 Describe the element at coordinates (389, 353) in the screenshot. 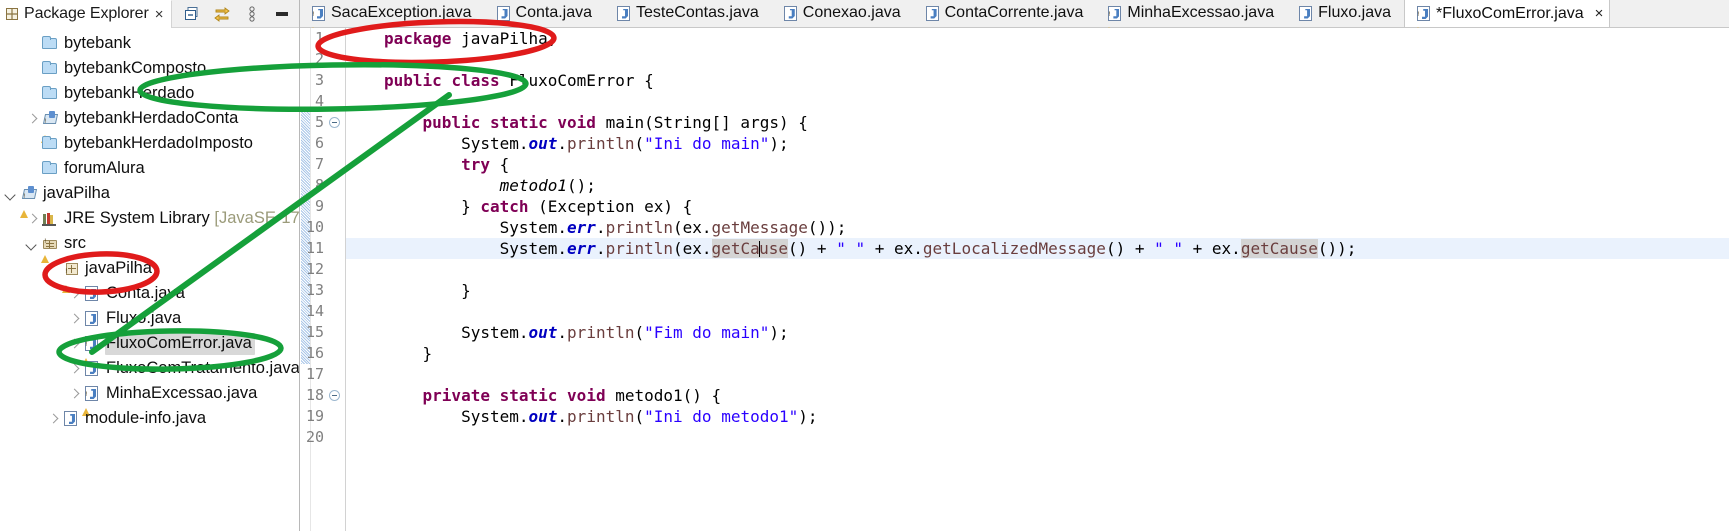

I see `code-line-16: }` at that location.